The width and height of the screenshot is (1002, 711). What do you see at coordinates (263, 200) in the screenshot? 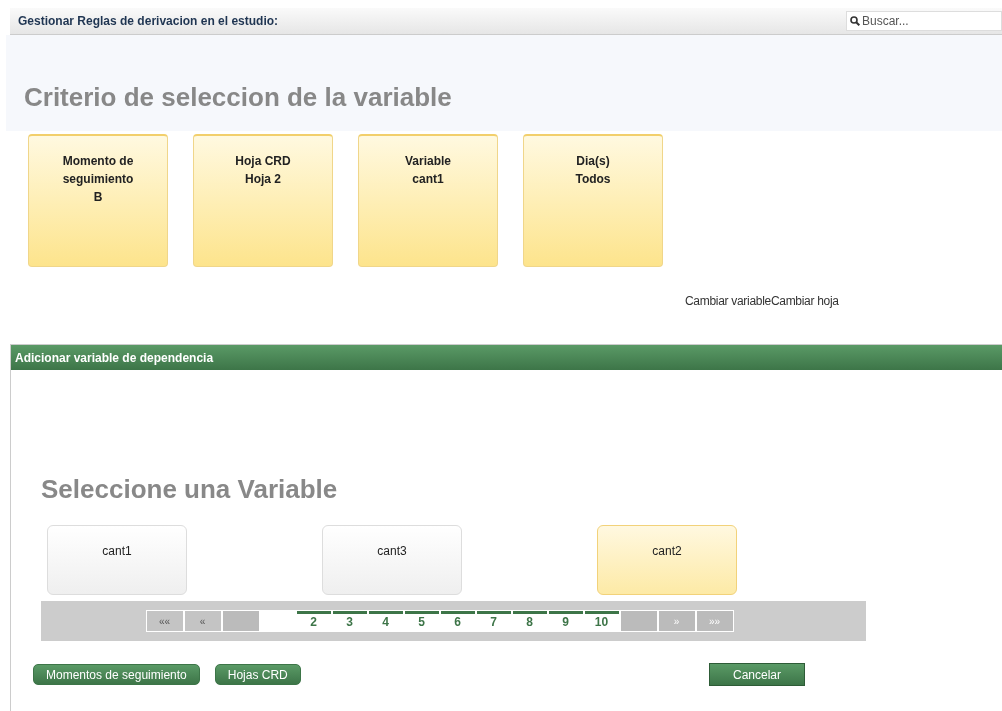
I see `criteria-card: Hoja CRD Hoja 2` at bounding box center [263, 200].